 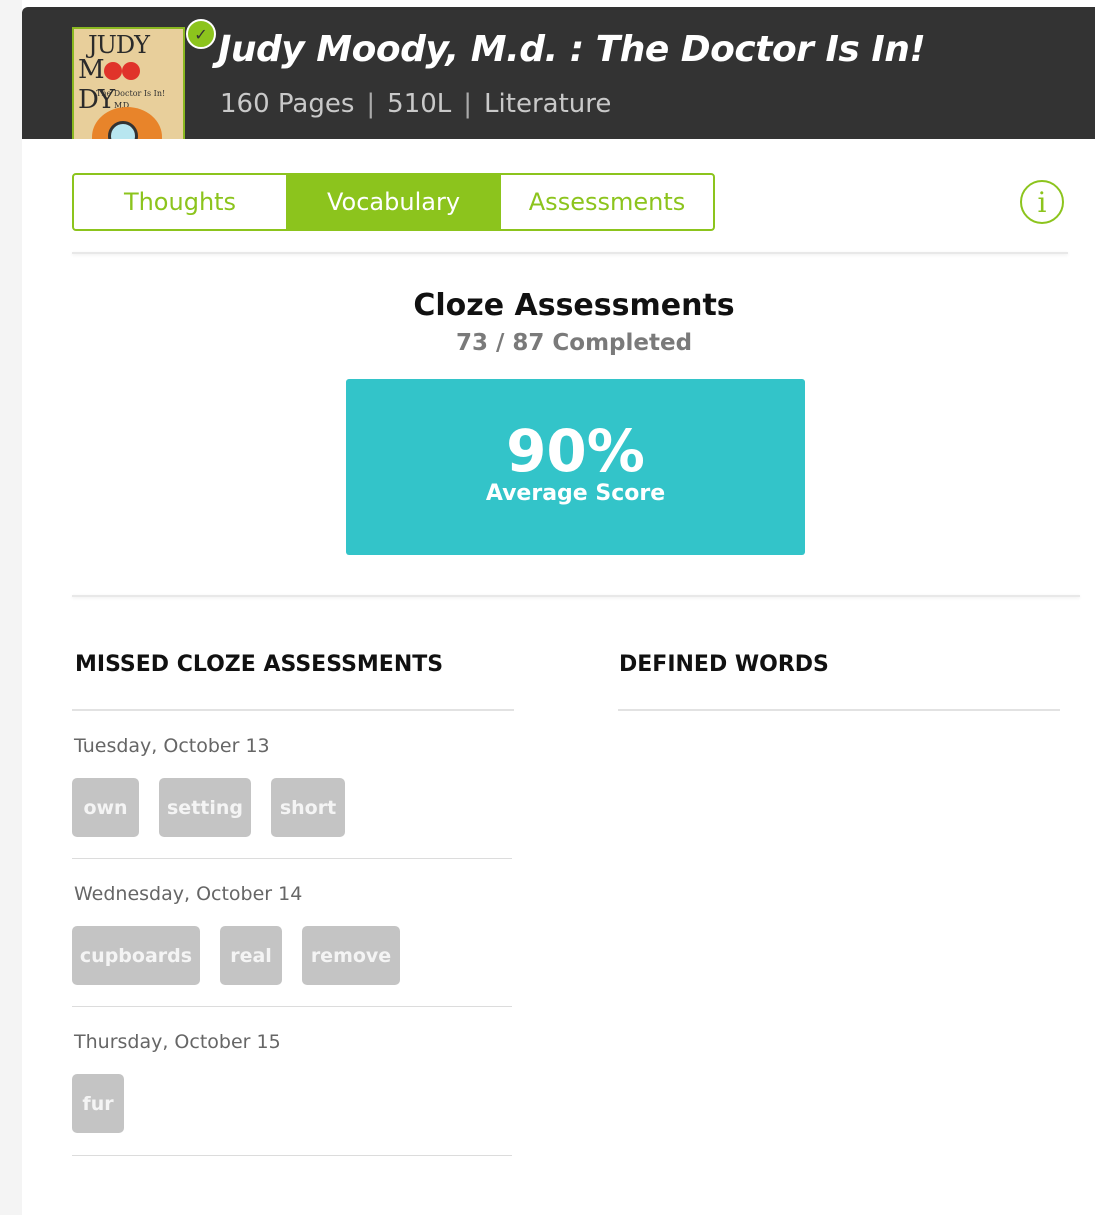 I want to click on book-title: Judy Moody, M.d. : The Doctor Is In!, so click(x=572, y=49).